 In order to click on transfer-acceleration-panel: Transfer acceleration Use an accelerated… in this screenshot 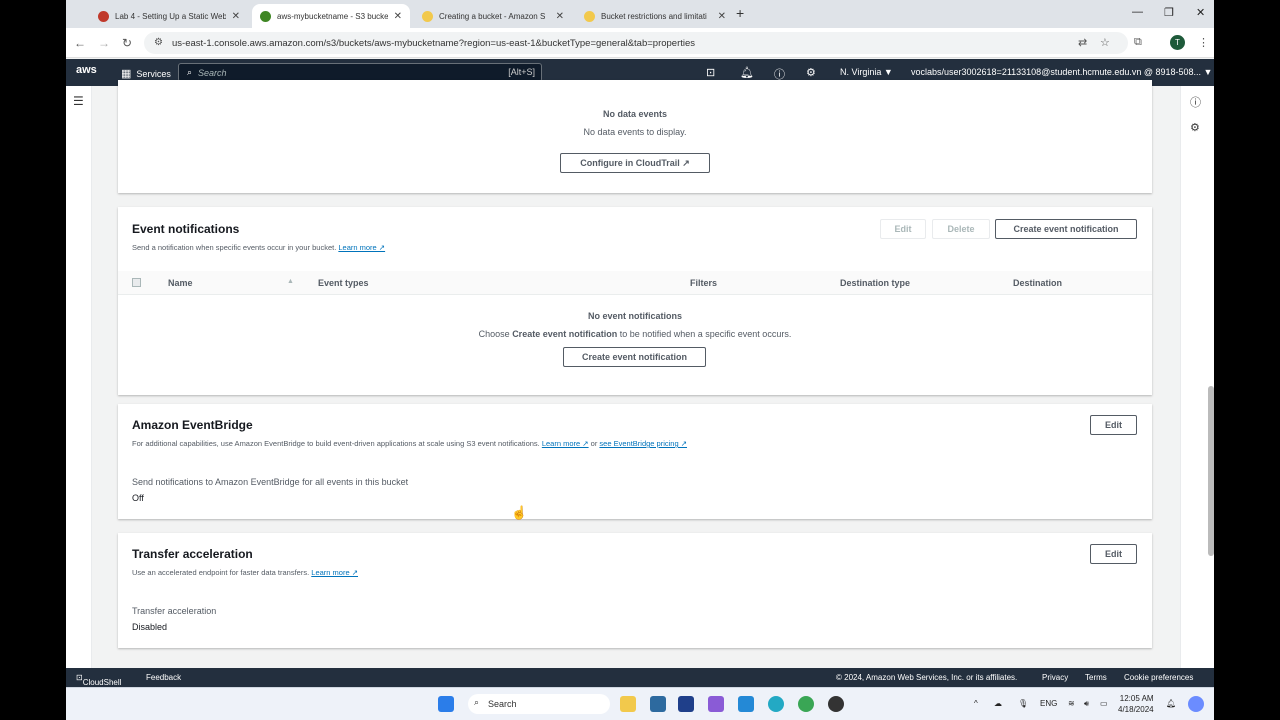, I will do `click(635, 590)`.